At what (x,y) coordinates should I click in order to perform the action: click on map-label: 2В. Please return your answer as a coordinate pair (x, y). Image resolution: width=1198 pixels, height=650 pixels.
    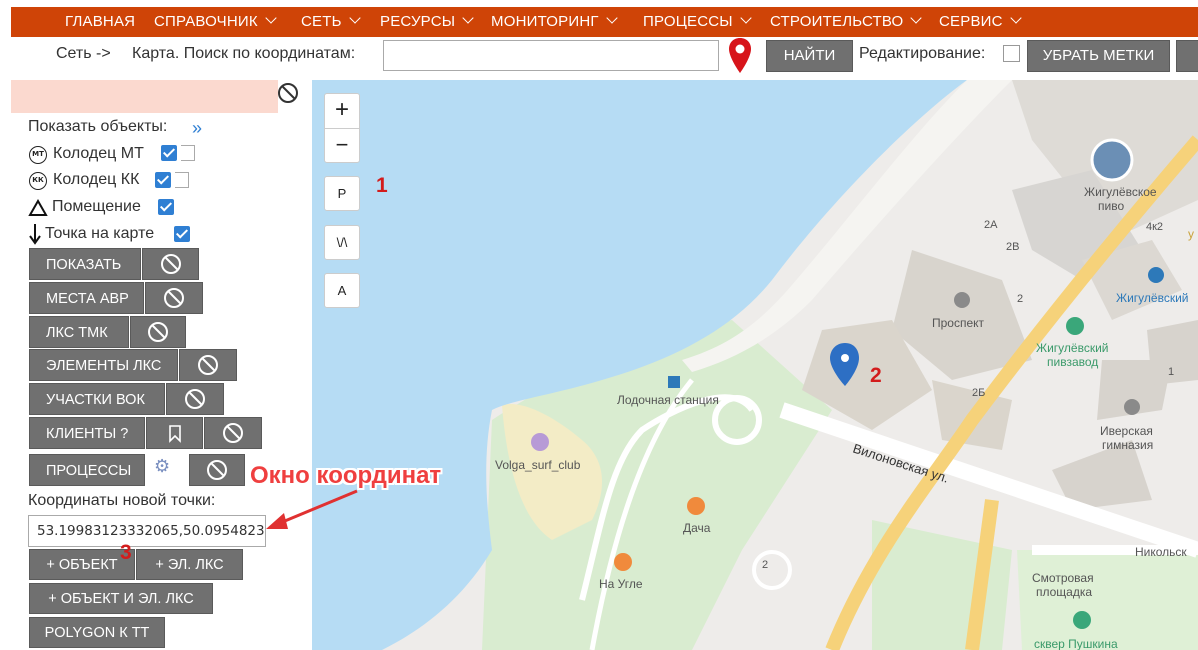
    Looking at the image, I should click on (1012, 247).